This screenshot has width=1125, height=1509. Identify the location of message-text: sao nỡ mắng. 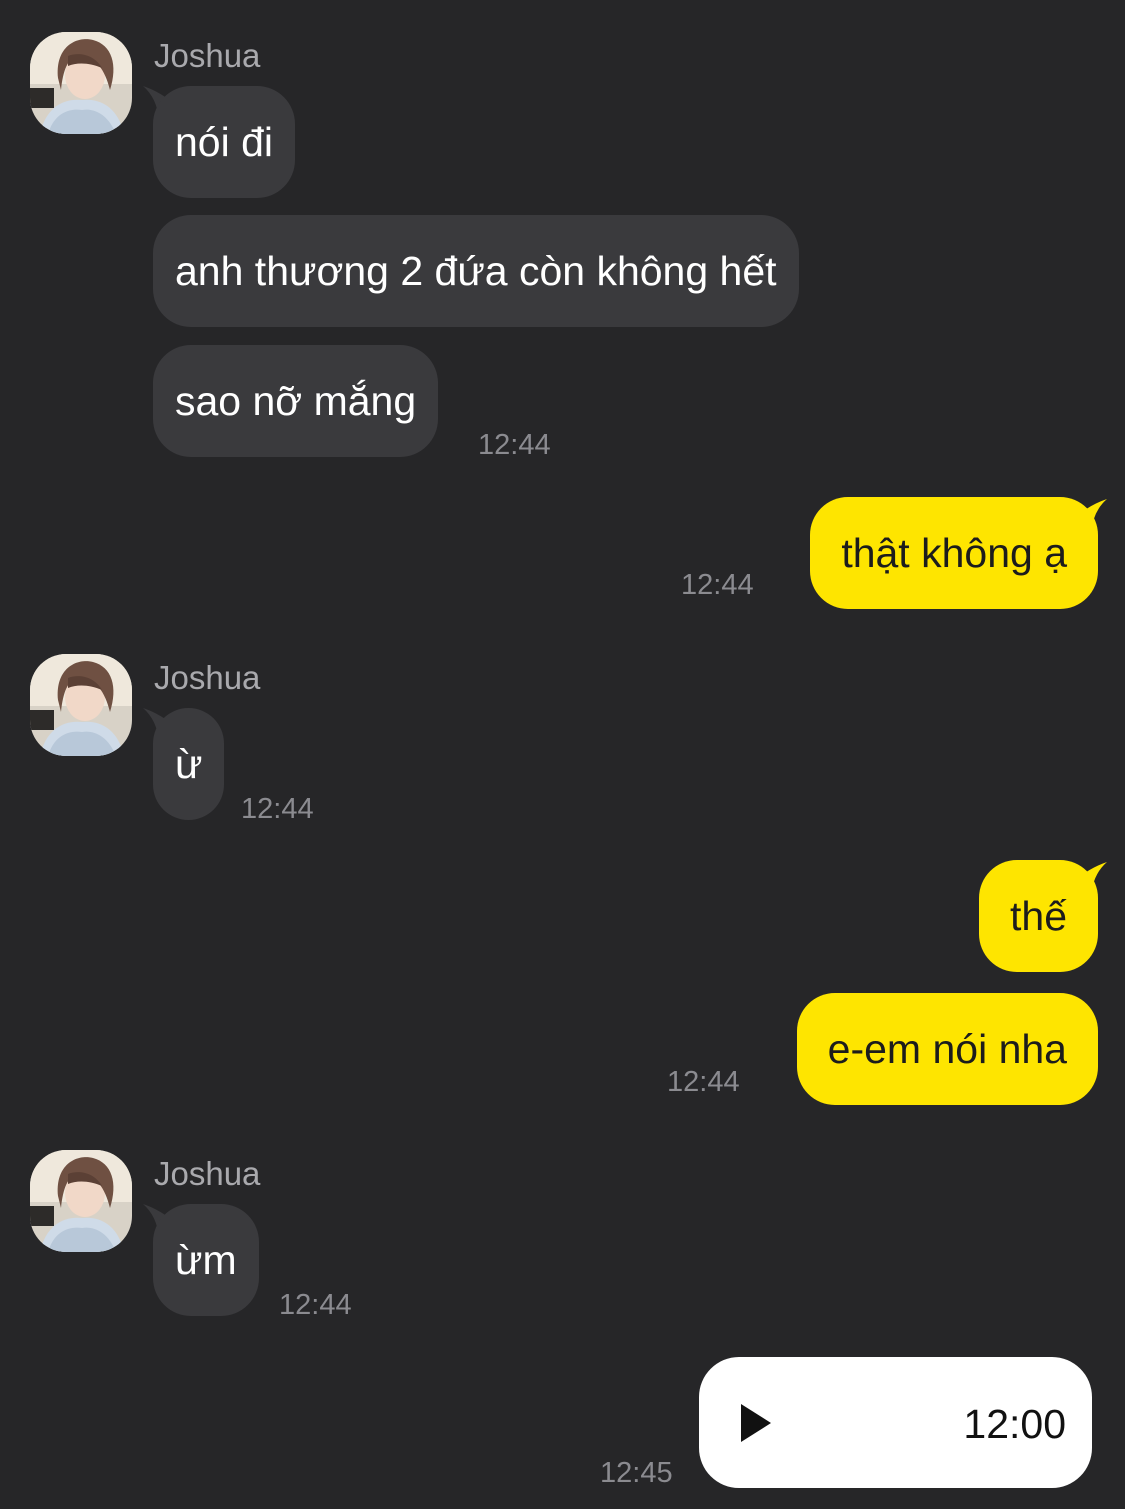
(296, 401).